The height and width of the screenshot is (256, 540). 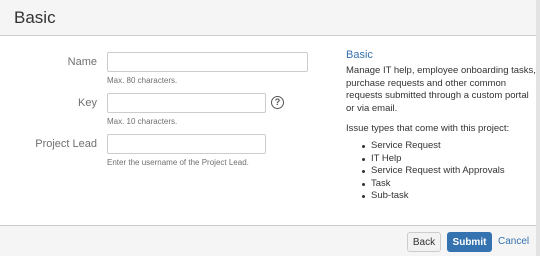 What do you see at coordinates (270, 18) in the screenshot?
I see `dialog-header: Basic` at bounding box center [270, 18].